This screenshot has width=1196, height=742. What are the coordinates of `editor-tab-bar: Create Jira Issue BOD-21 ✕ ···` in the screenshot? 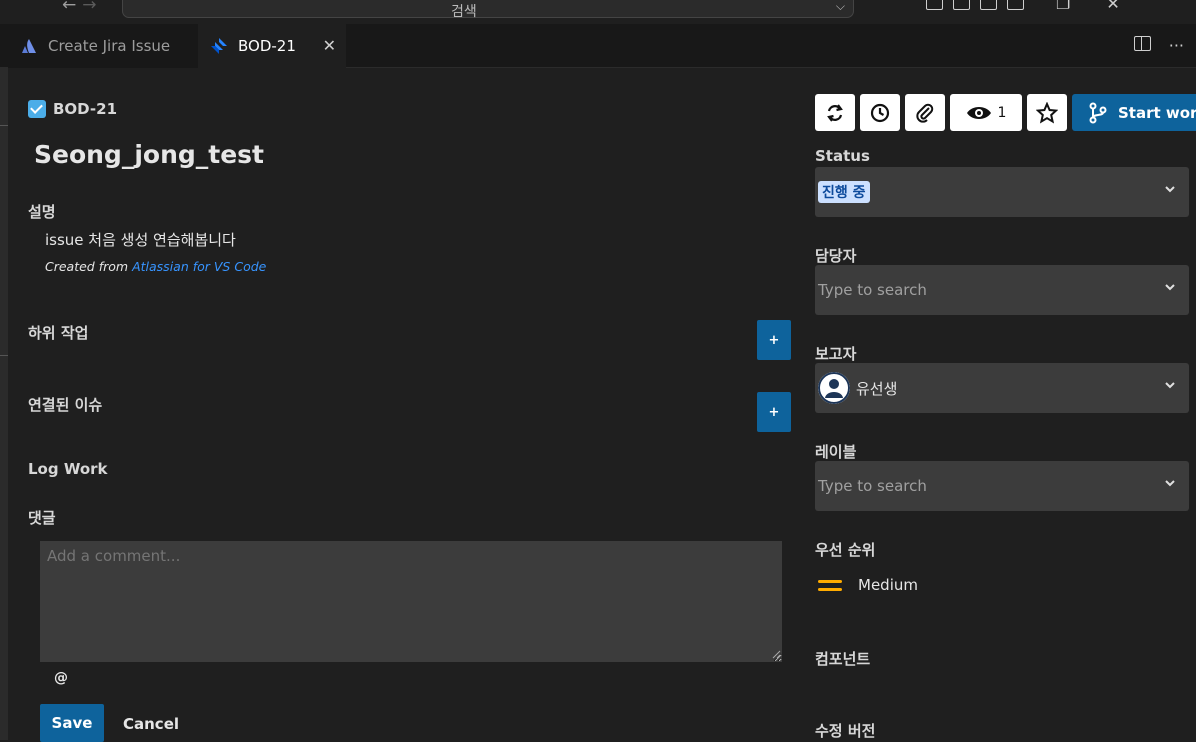 It's located at (598, 46).